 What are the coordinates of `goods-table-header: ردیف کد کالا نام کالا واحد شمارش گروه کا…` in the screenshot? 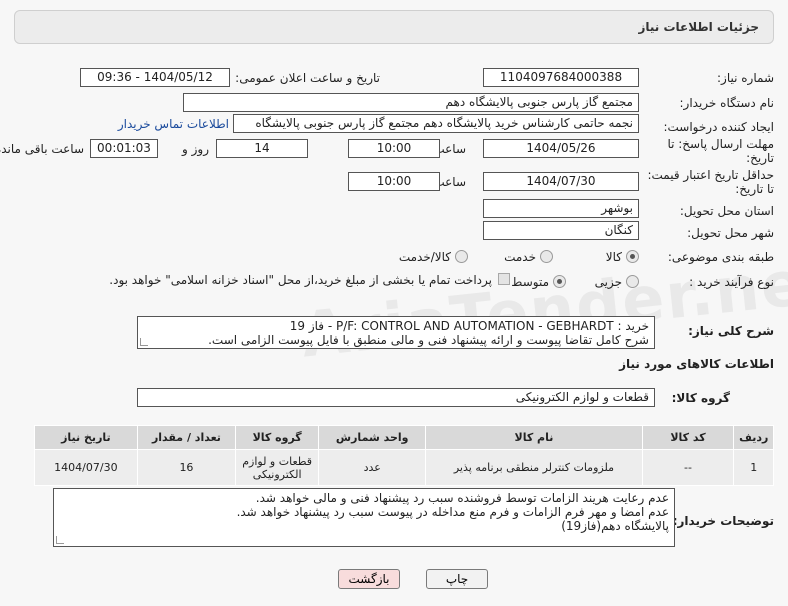 It's located at (404, 437).